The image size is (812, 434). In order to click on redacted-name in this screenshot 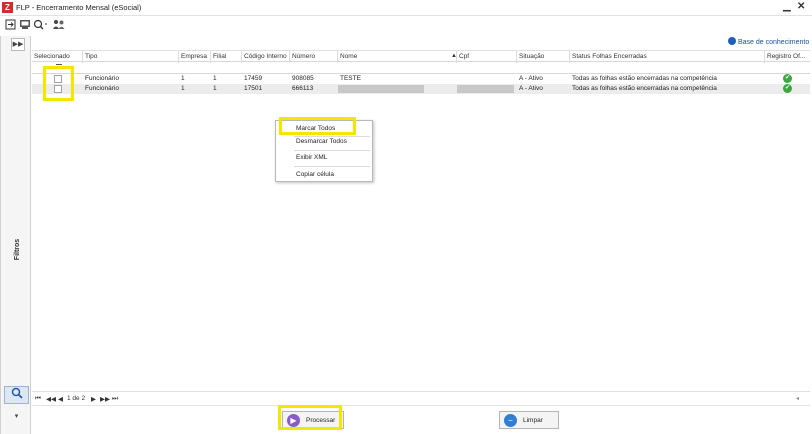, I will do `click(381, 89)`.